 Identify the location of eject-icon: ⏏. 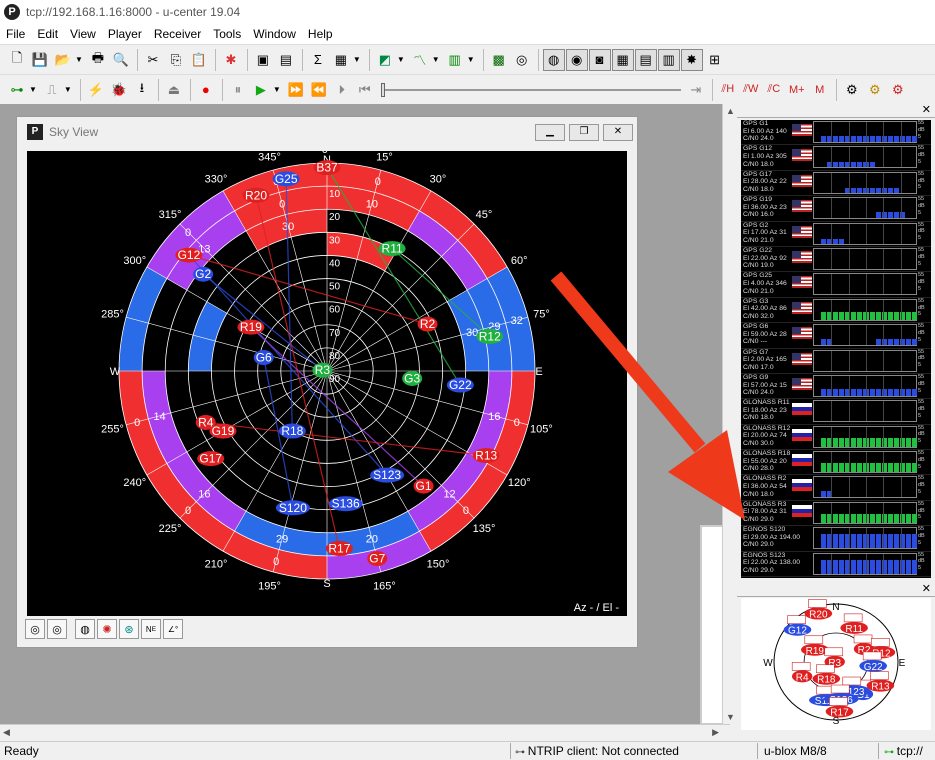
(174, 90).